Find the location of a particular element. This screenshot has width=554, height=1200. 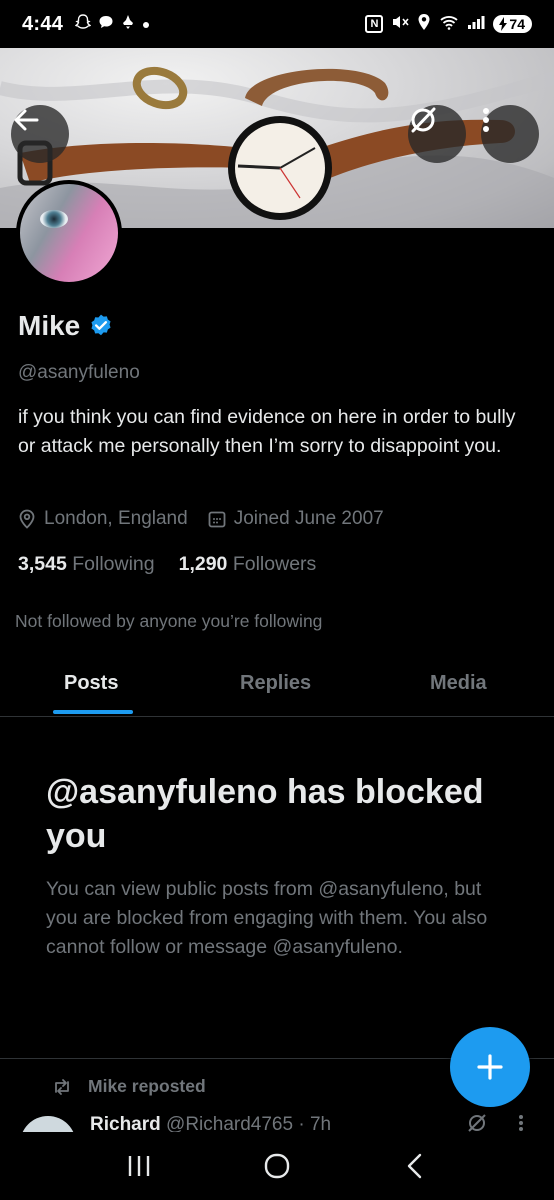

followers-link: 1,290 Followers is located at coordinates (248, 564).